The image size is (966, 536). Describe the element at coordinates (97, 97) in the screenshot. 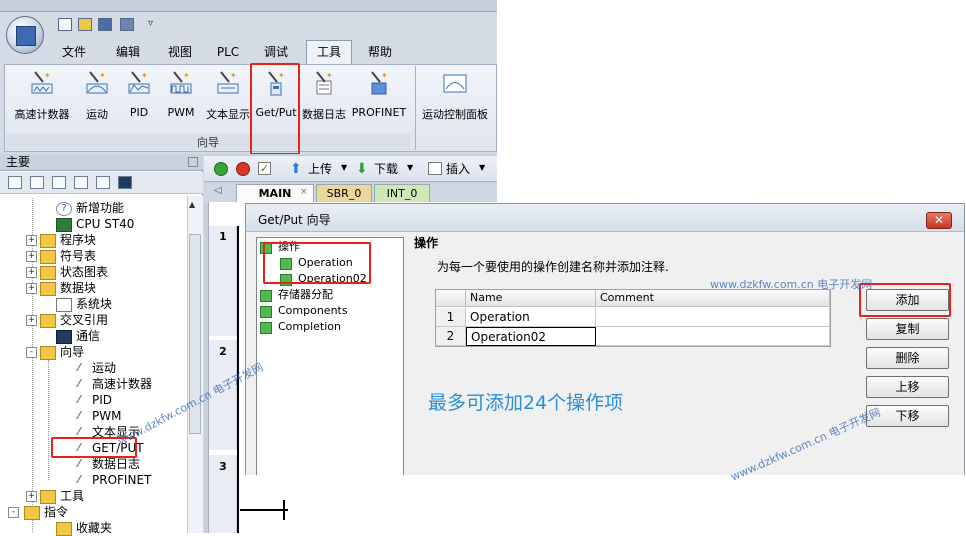

I see `ribbon-button-motion: ✦ 运动` at that location.